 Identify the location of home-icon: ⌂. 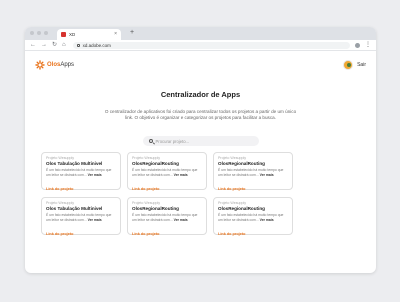
(64, 45).